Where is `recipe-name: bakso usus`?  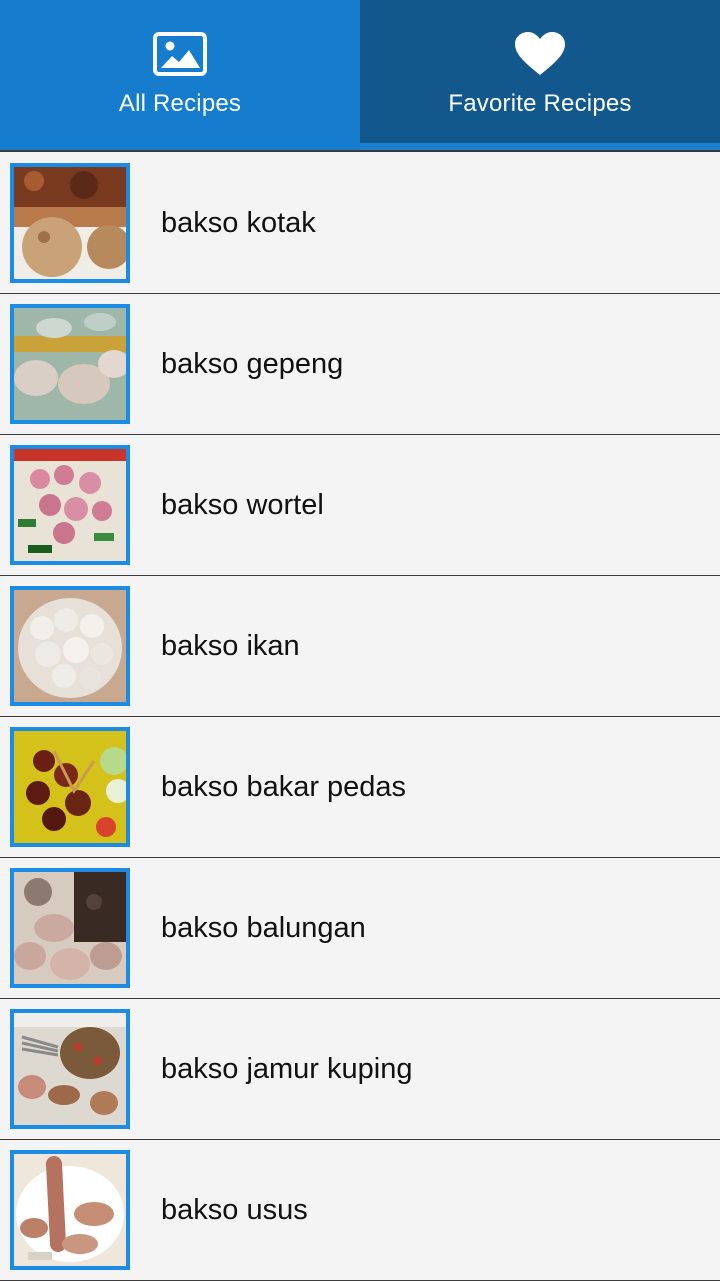
recipe-name: bakso usus is located at coordinates (234, 1210).